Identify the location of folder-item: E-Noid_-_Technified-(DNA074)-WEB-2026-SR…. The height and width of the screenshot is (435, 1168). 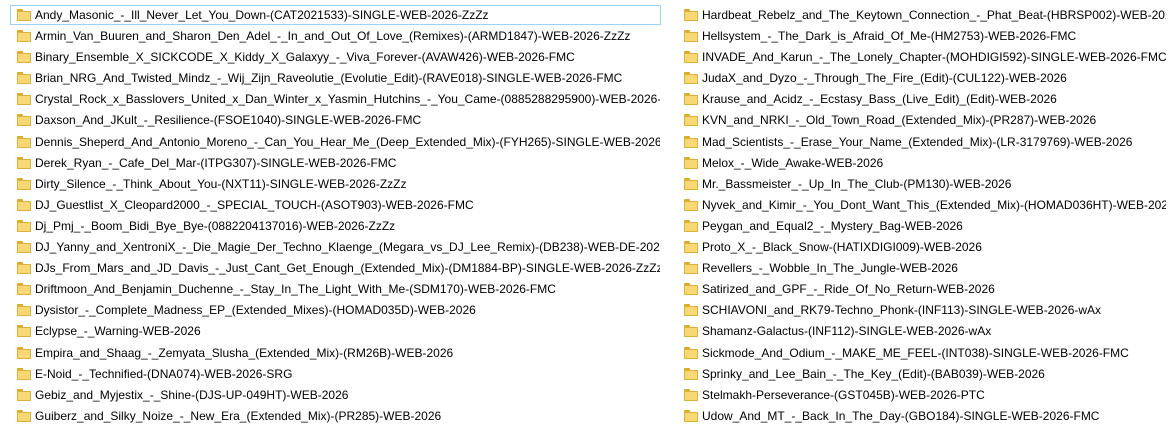
(335, 374).